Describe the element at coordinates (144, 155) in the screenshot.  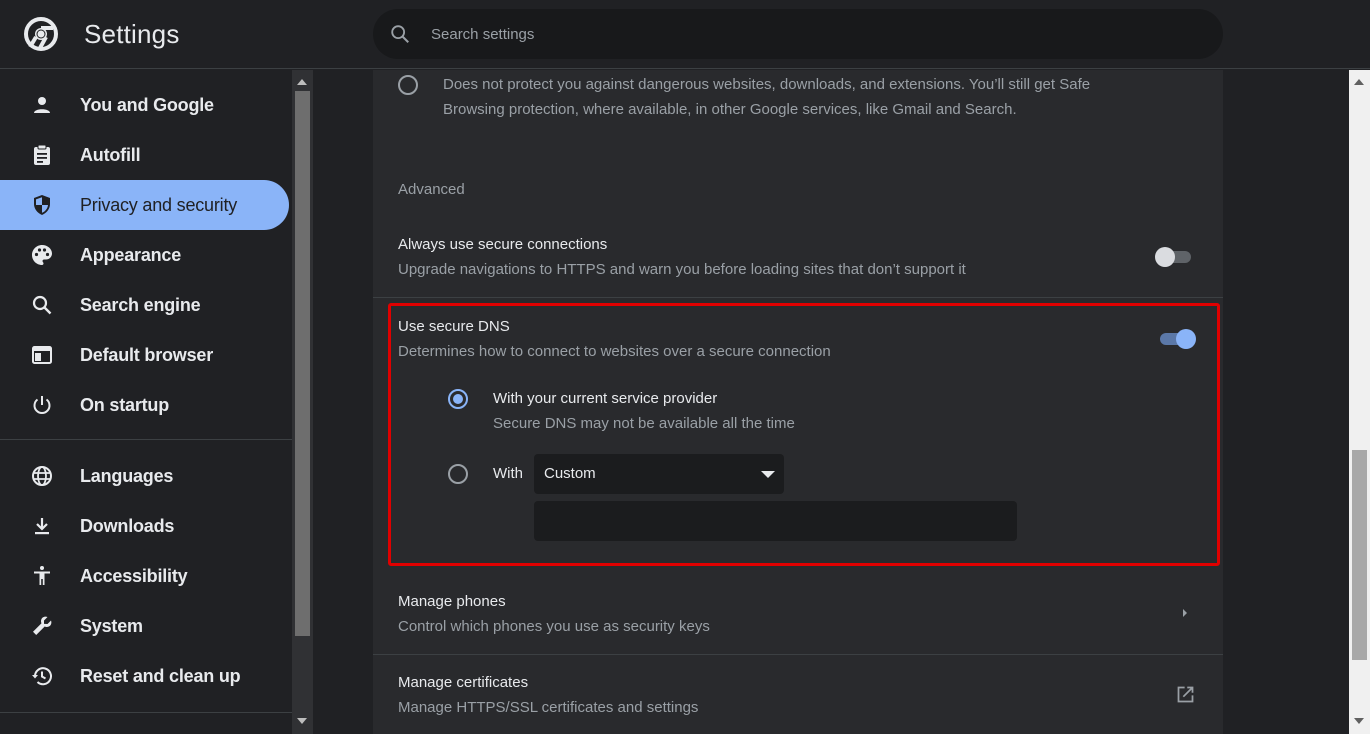
I see `sidebar-item-autofill: Autofill` at that location.